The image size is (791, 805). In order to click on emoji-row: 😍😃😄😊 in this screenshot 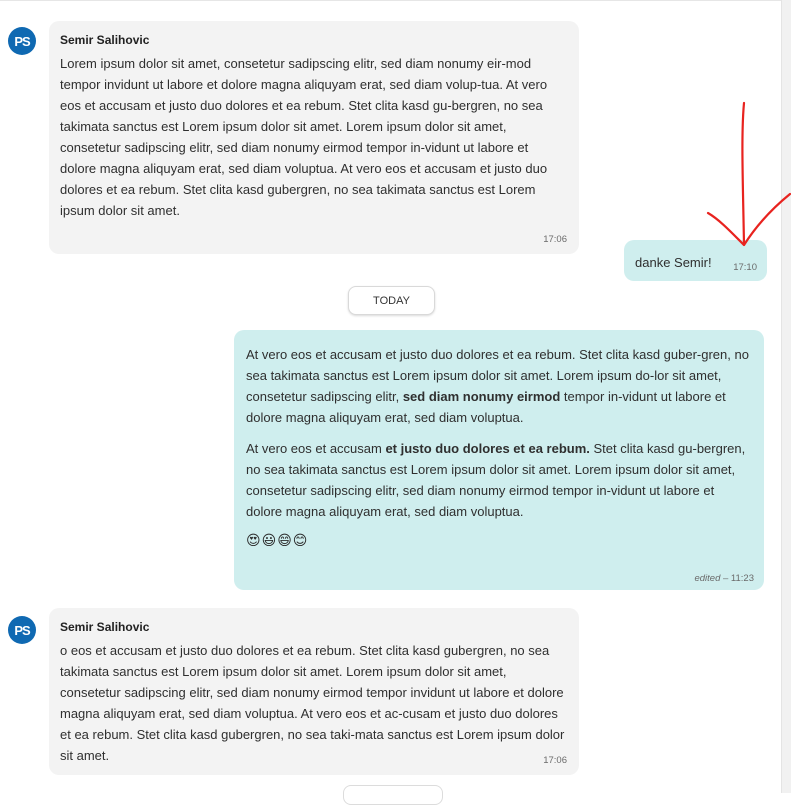, I will do `click(277, 540)`.